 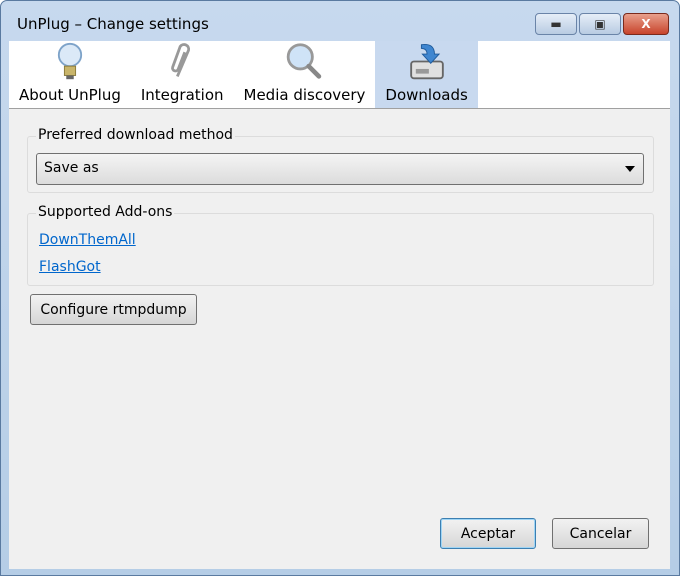 What do you see at coordinates (113, 309) in the screenshot?
I see `configure-rtmpdump-button: Configure rtmpdump` at bounding box center [113, 309].